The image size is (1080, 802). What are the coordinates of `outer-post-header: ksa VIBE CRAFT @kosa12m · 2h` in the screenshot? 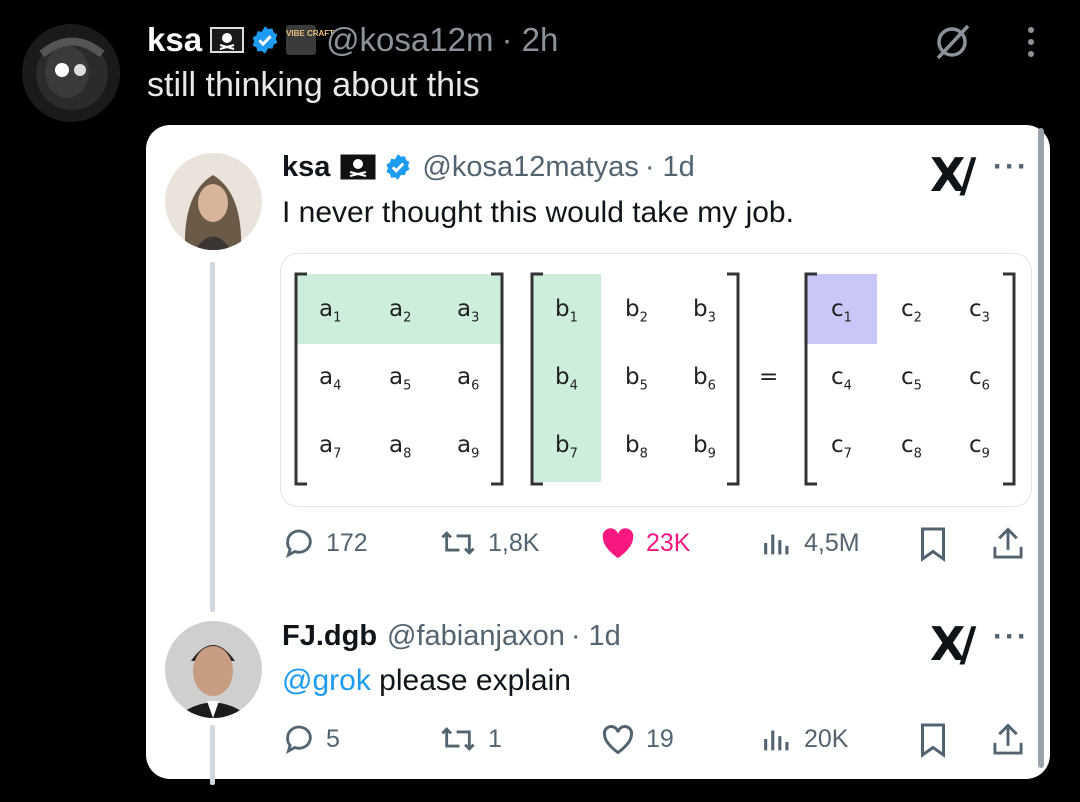 It's located at (352, 40).